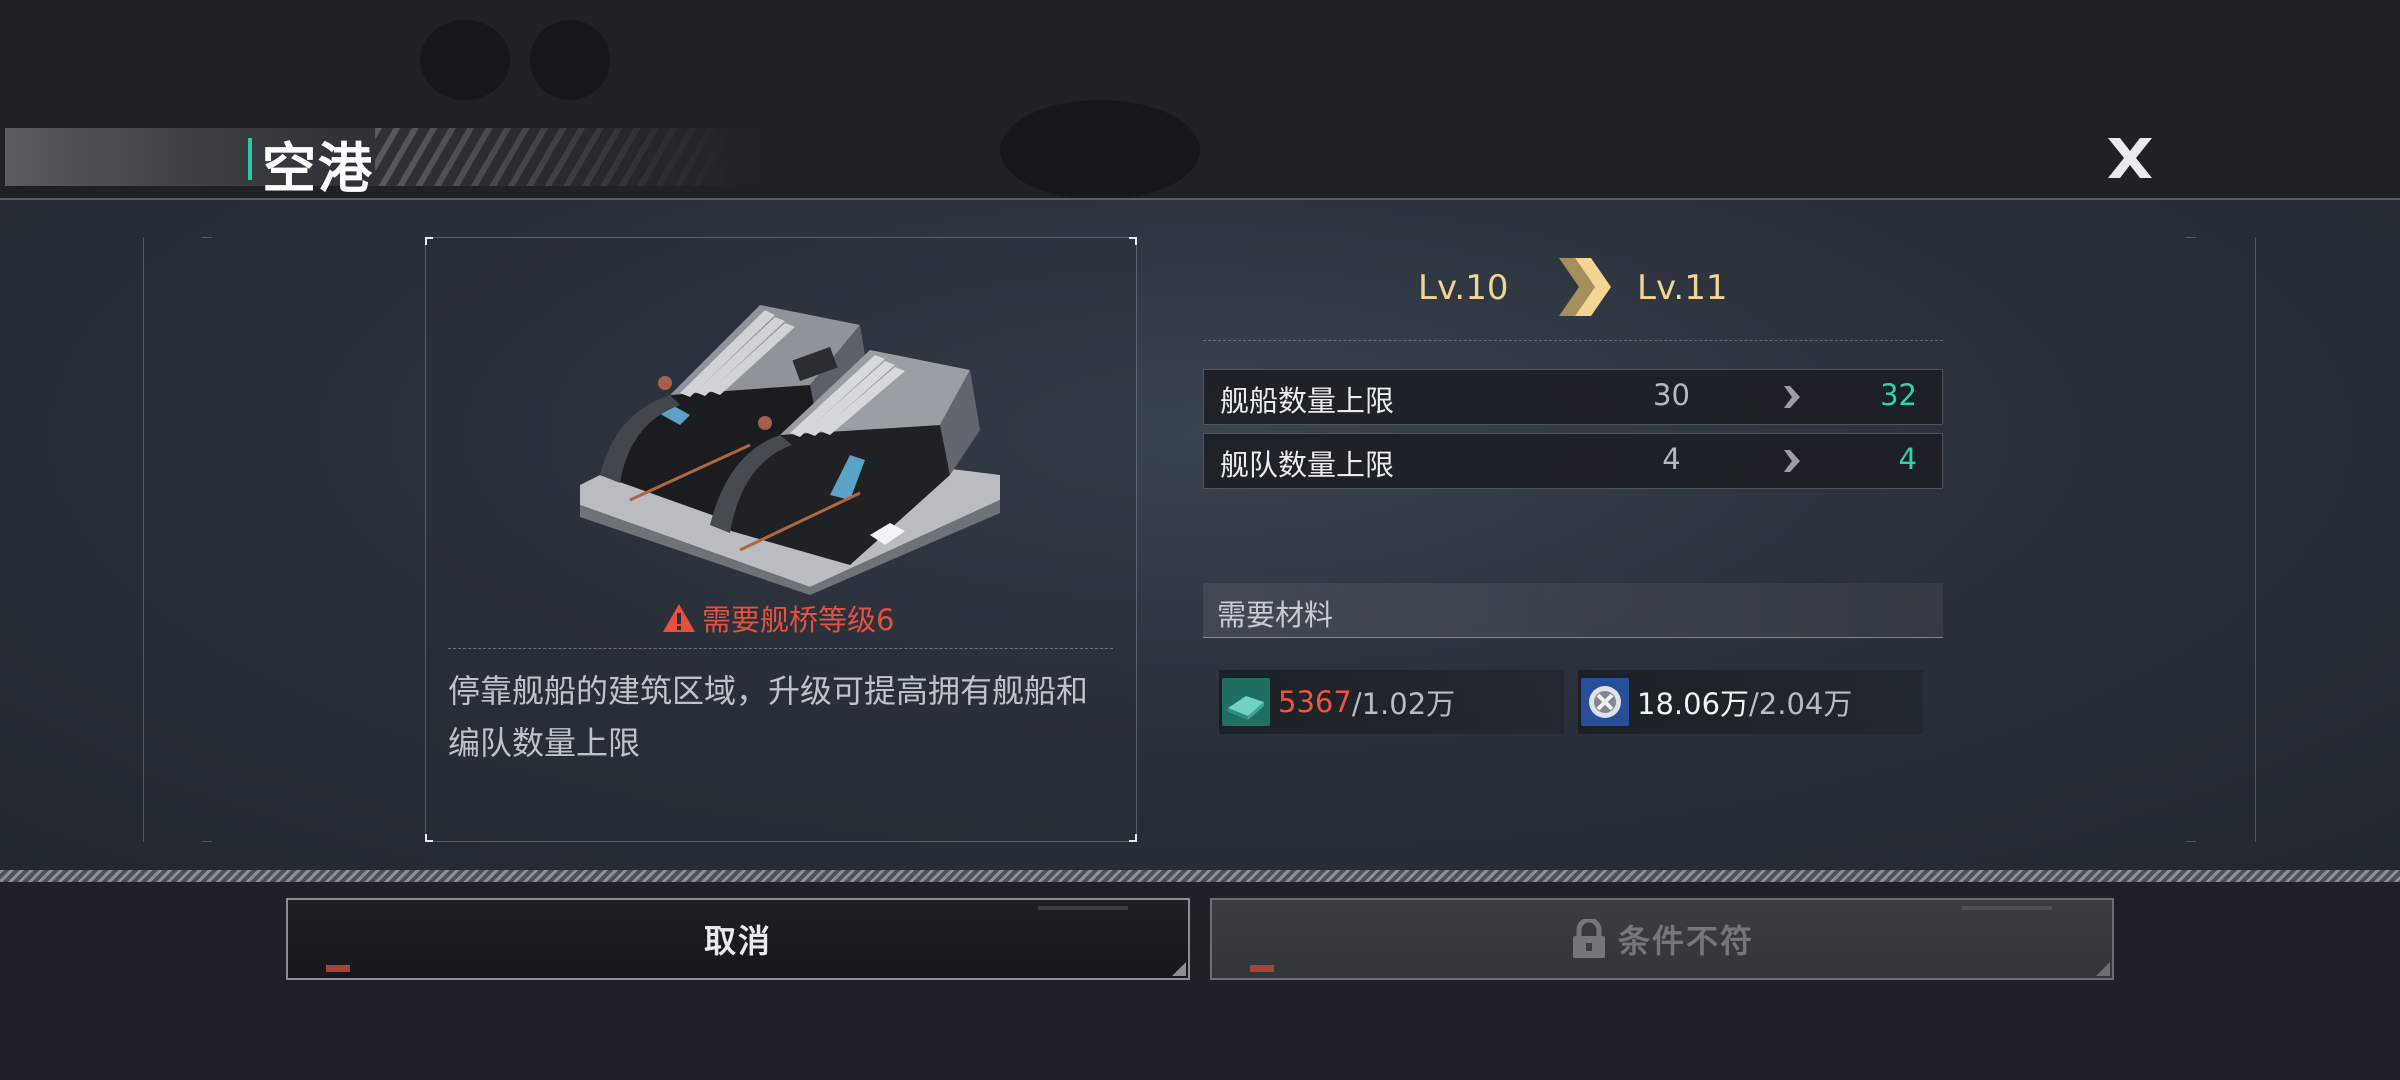 This screenshot has height=1080, width=2400. What do you see at coordinates (790, 450) in the screenshot?
I see `hangar-building-image` at bounding box center [790, 450].